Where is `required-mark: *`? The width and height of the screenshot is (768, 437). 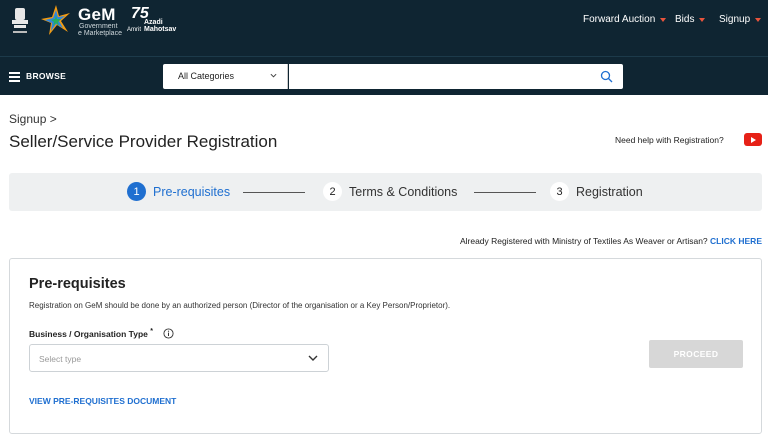 required-mark: * is located at coordinates (151, 331).